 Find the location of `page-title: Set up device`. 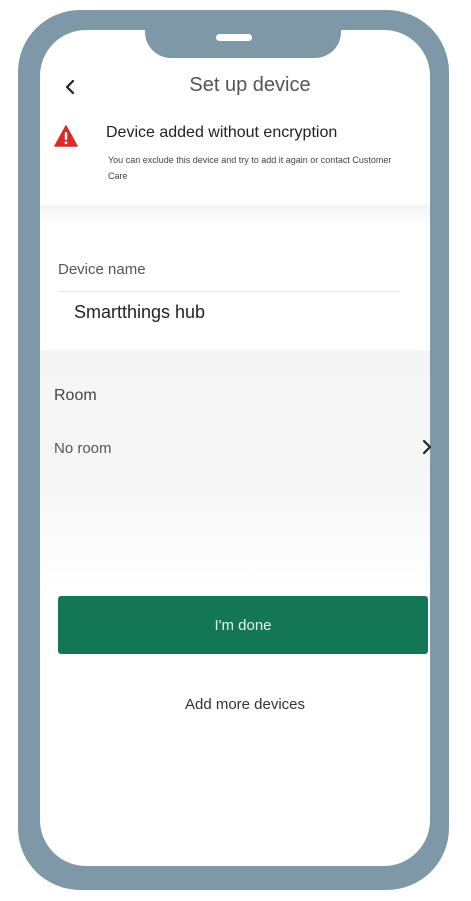

page-title: Set up device is located at coordinates (250, 85).